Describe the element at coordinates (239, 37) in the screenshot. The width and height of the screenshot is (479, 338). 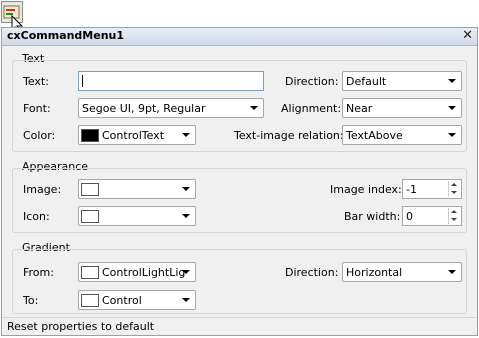
I see `title-bar: cxCommandMenu1 ✕` at that location.